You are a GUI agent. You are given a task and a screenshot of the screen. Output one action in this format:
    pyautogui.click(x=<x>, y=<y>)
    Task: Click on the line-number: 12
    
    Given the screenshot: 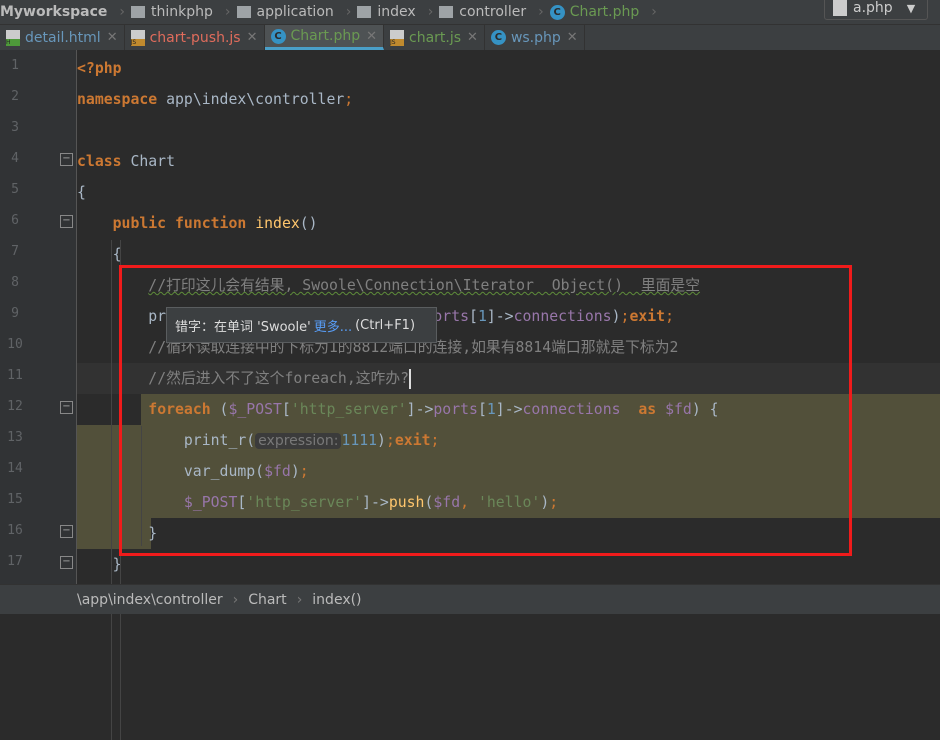 What is the action you would take?
    pyautogui.click(x=15, y=406)
    